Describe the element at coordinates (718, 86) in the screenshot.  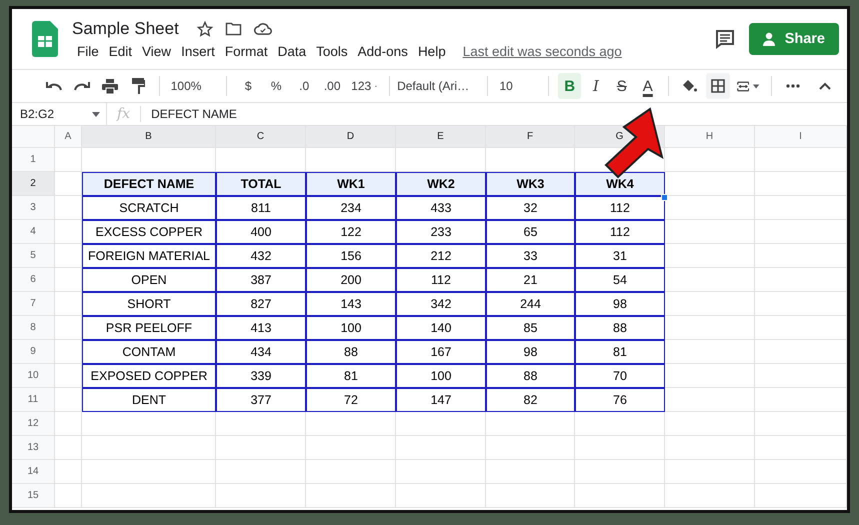
I see `borders-button` at that location.